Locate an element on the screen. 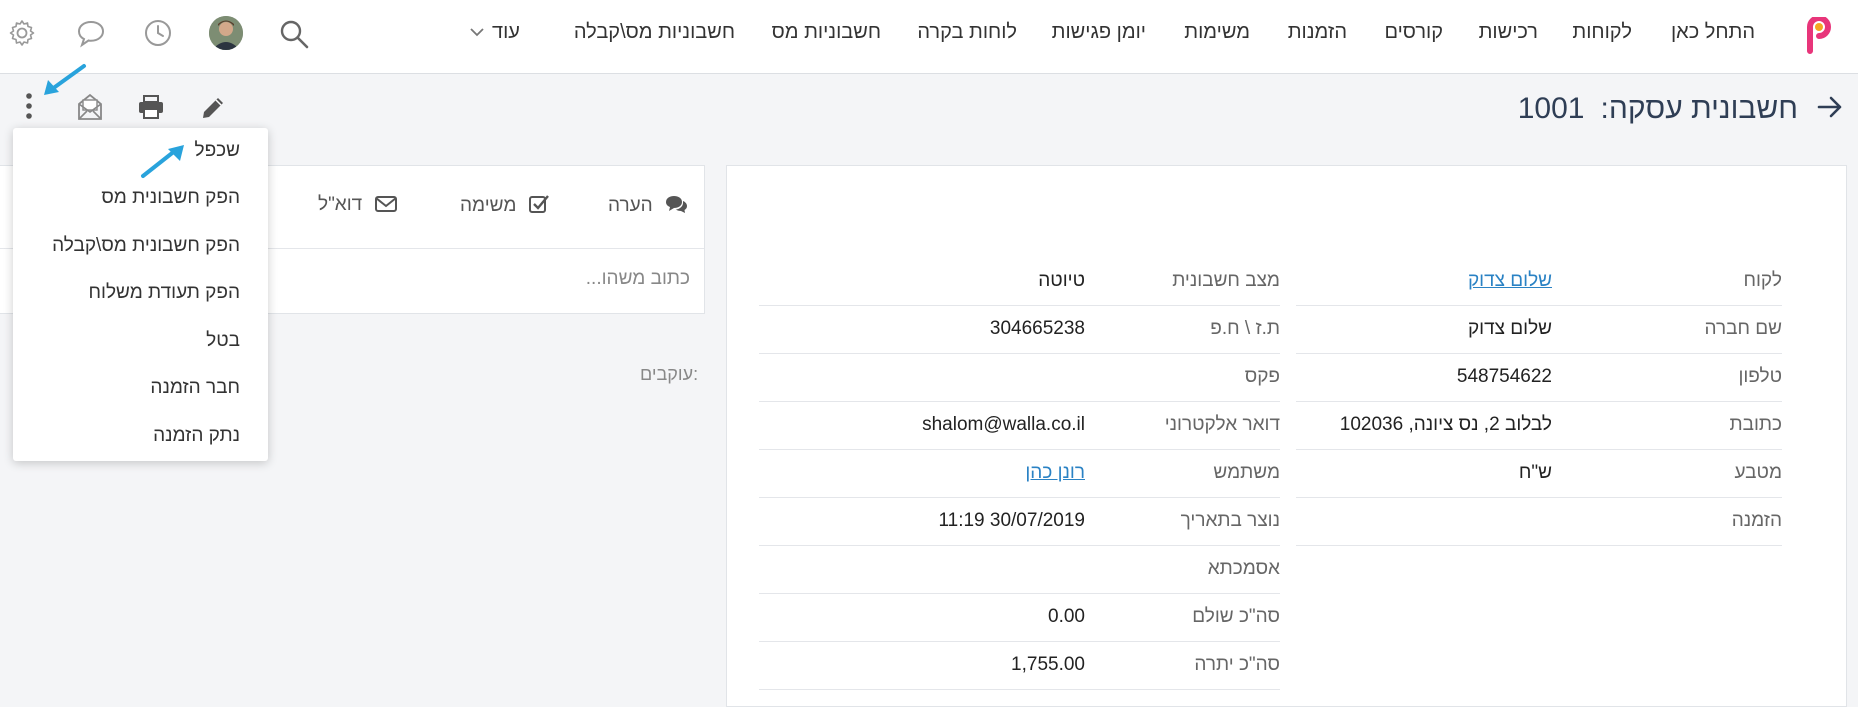 This screenshot has width=1858, height=707. detail-label: מטבע is located at coordinates (1758, 472).